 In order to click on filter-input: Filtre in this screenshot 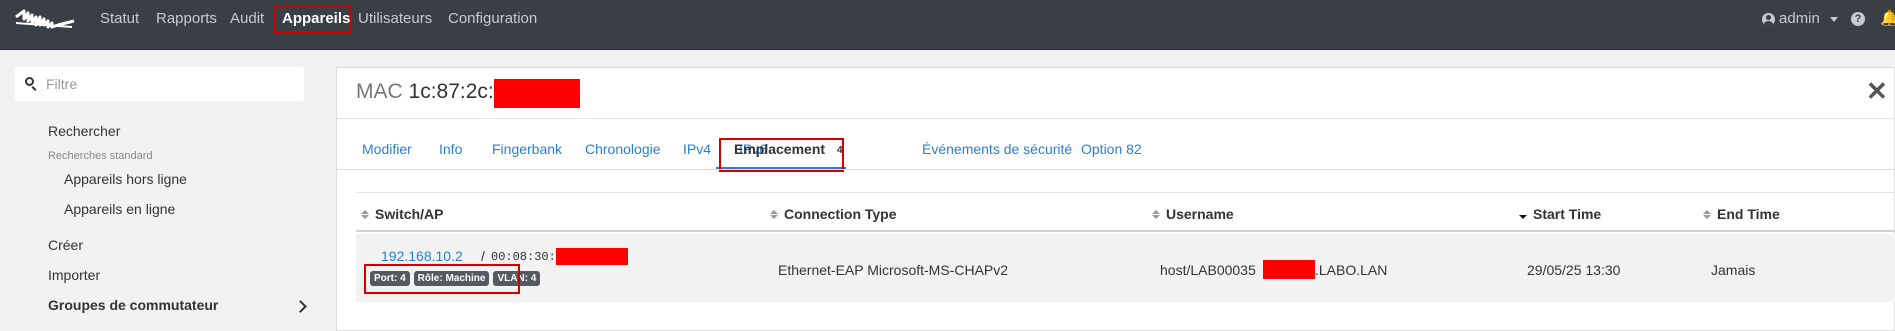, I will do `click(159, 84)`.